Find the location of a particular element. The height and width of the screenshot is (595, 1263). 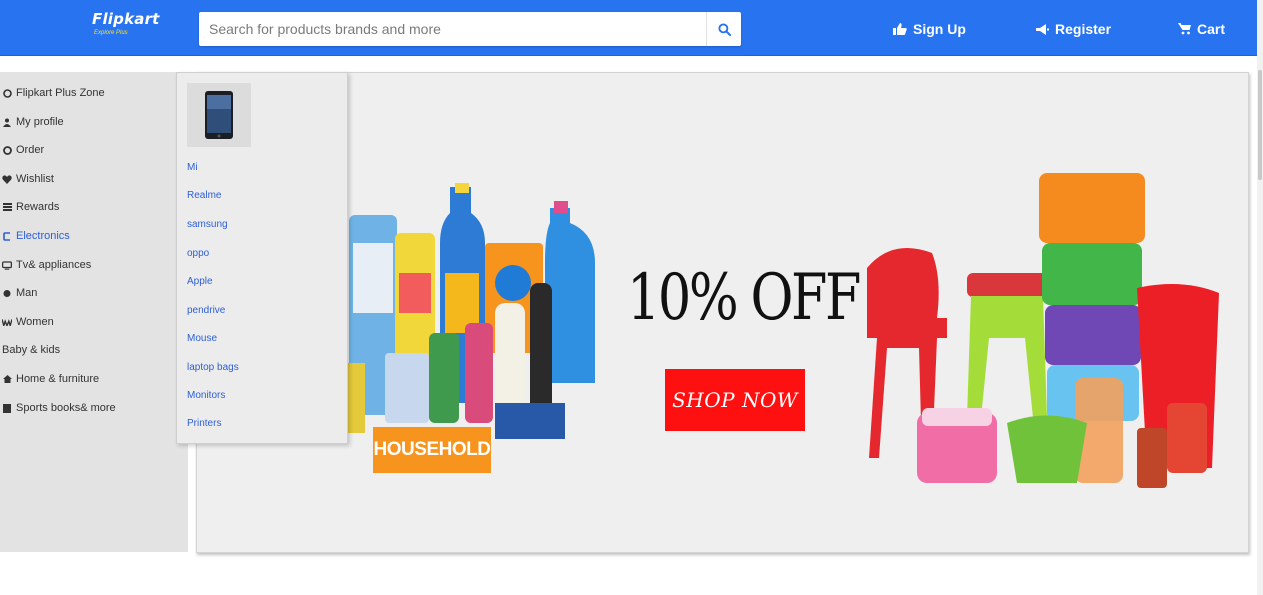

electronics-icon is located at coordinates (7, 236).